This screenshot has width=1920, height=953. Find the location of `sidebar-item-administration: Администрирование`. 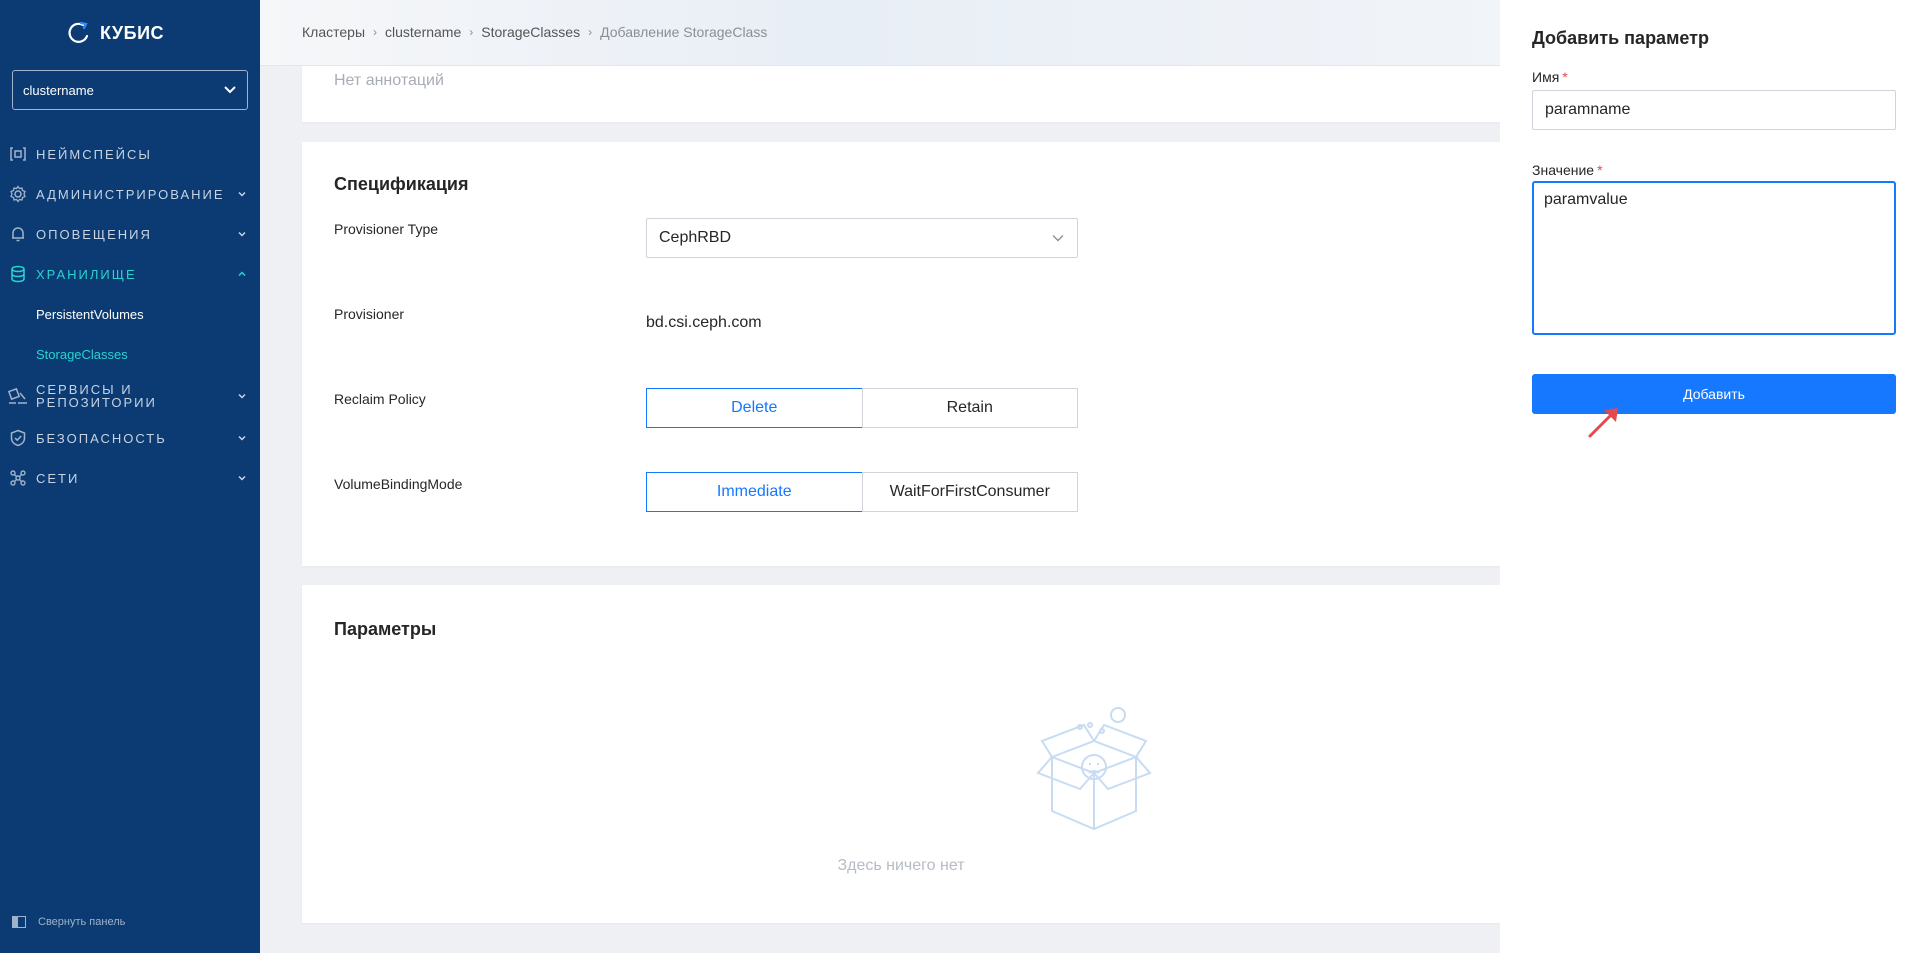

sidebar-item-administration: Администрирование is located at coordinates (130, 194).